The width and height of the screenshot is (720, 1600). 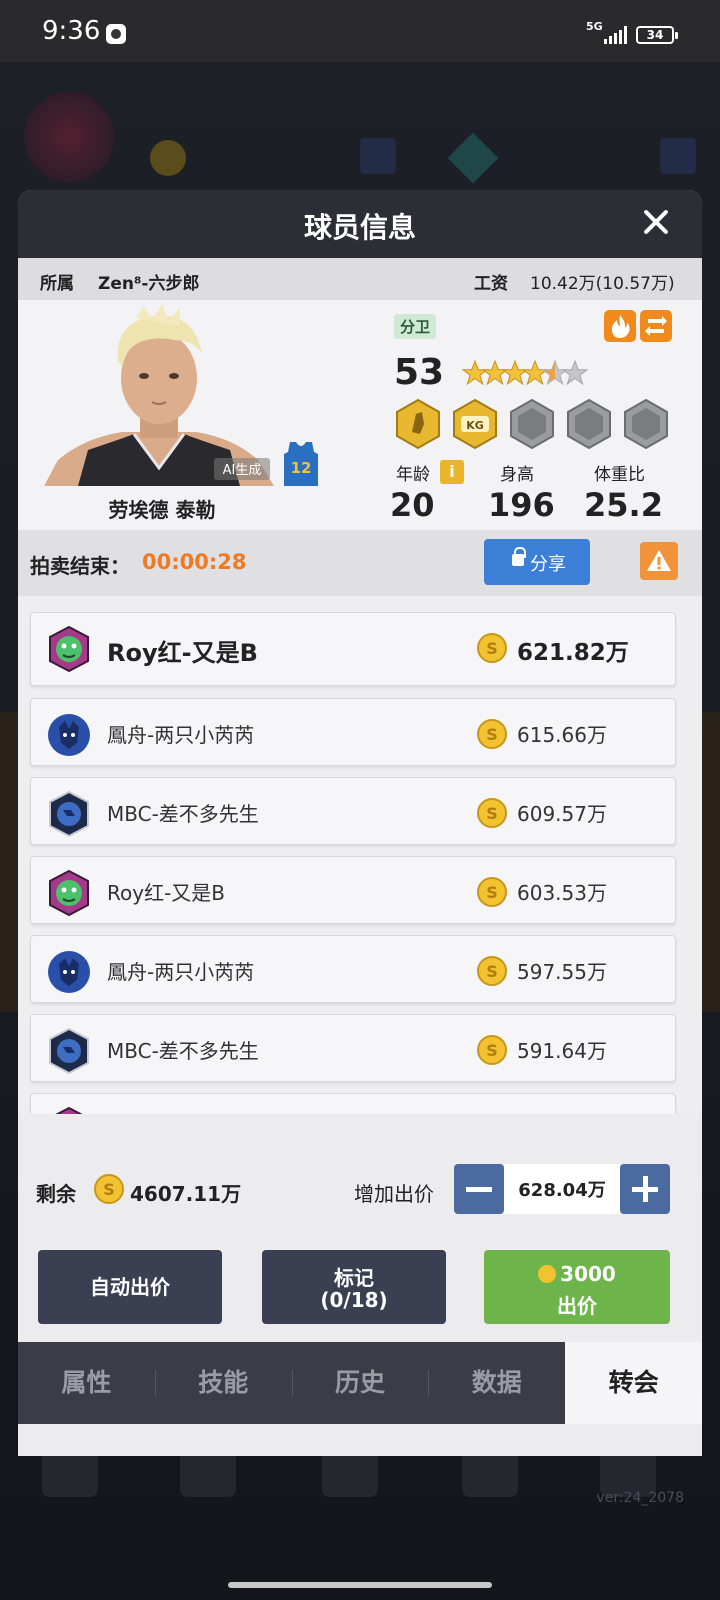 I want to click on jersey-icon: 12, so click(x=301, y=464).